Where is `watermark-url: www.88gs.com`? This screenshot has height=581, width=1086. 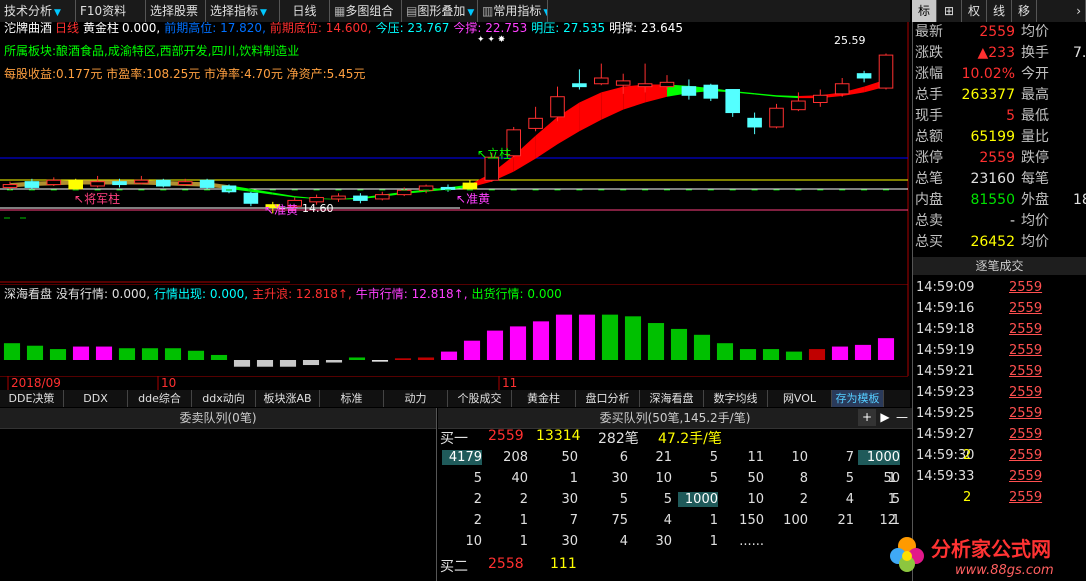 watermark-url: www.88gs.com is located at coordinates (1004, 570).